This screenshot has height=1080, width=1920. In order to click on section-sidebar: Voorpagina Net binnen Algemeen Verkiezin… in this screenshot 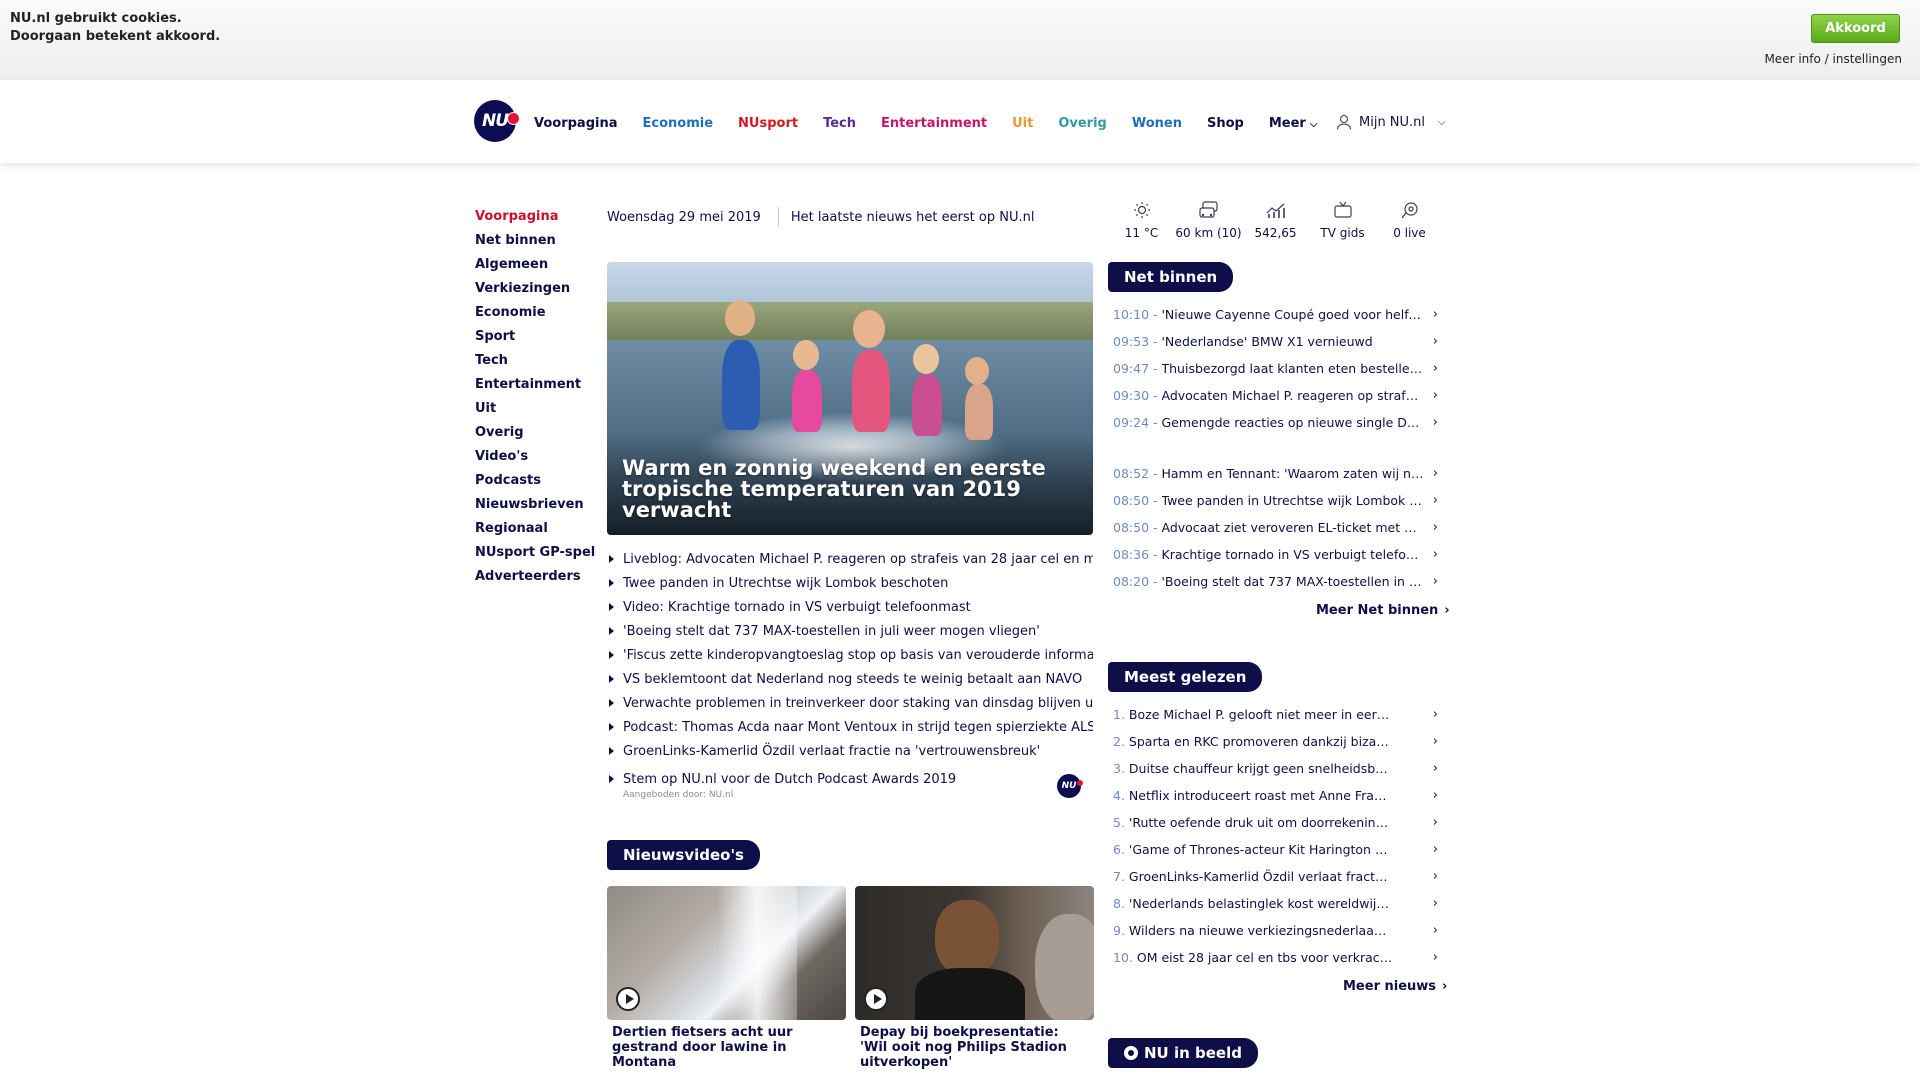, I will do `click(535, 400)`.